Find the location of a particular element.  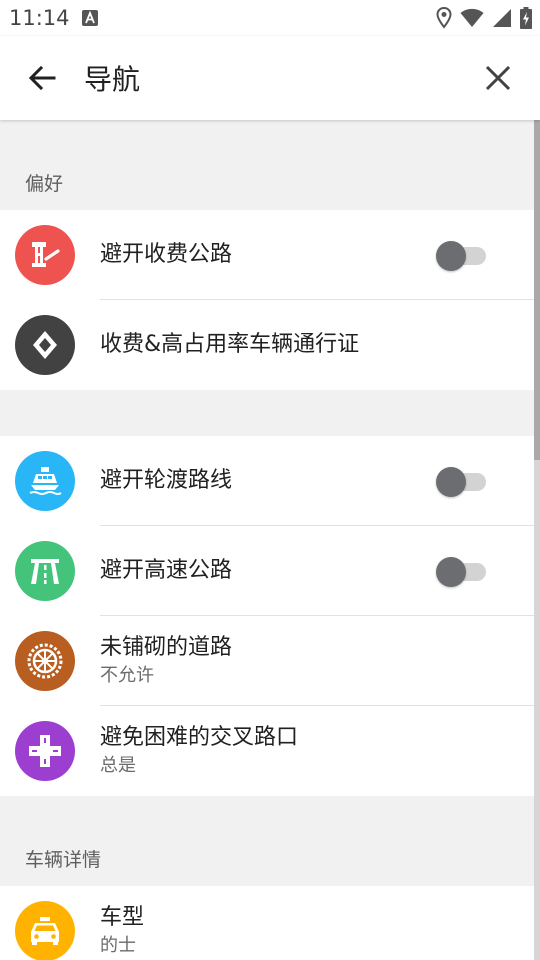

highway-icon is located at coordinates (45, 571).